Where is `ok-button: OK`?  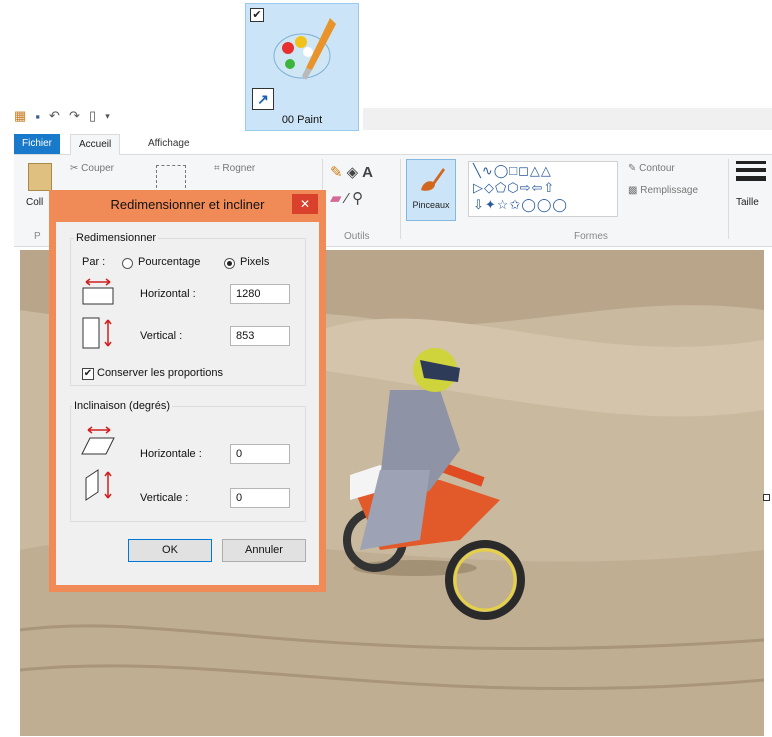
ok-button: OK is located at coordinates (170, 550).